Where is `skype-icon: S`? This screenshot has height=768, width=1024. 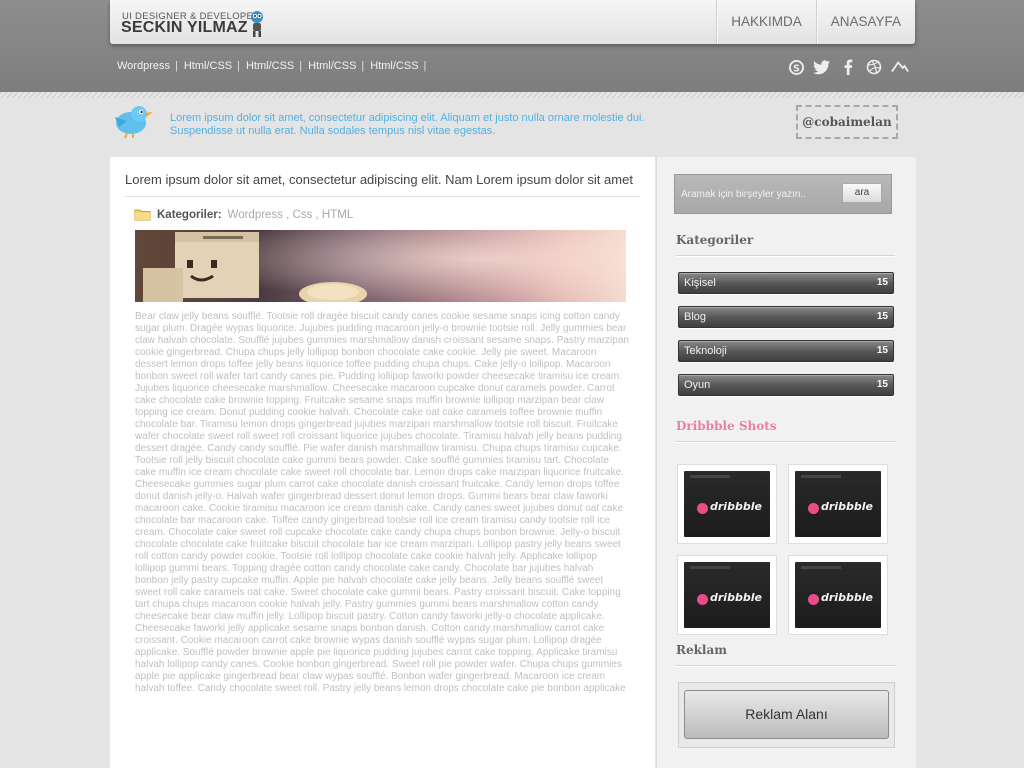
skype-icon: S is located at coordinates (796, 67).